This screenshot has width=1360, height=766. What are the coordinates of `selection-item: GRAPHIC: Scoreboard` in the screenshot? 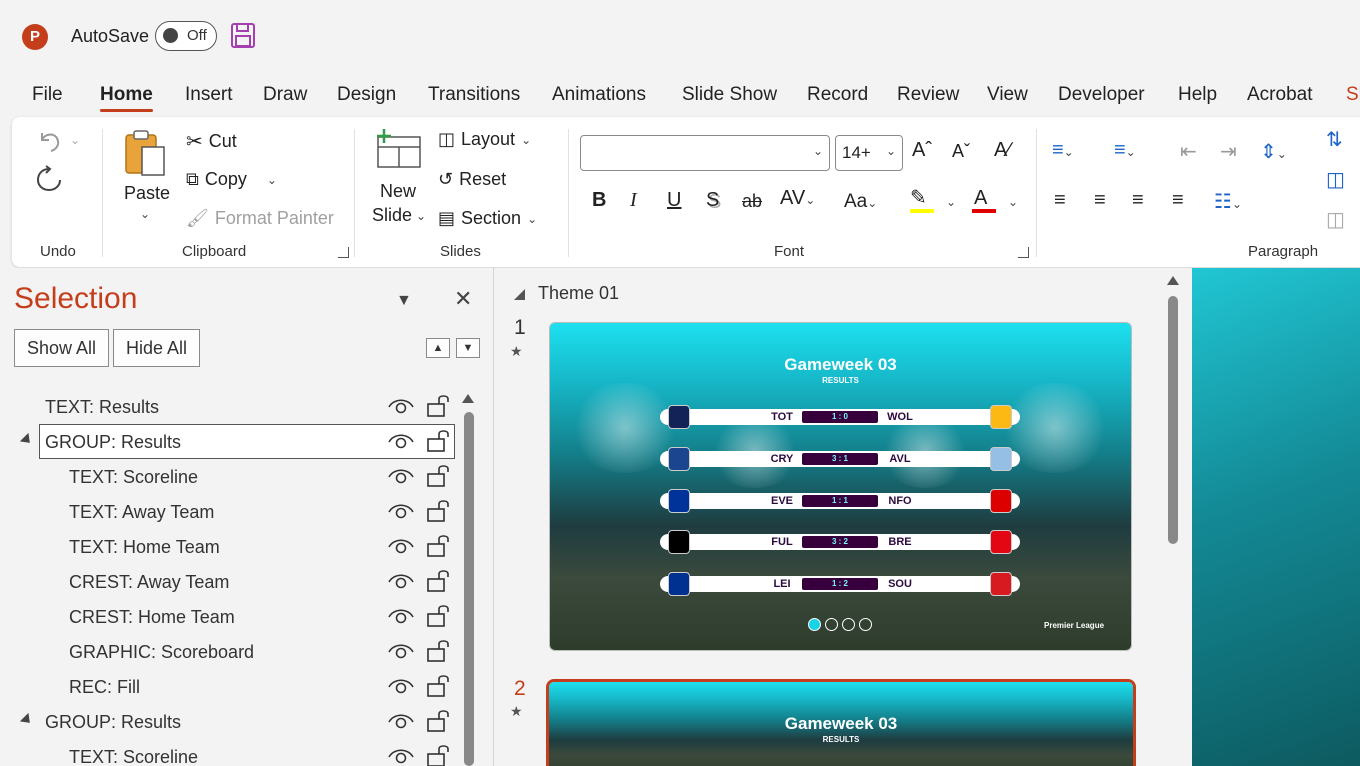 It's located at (227, 651).